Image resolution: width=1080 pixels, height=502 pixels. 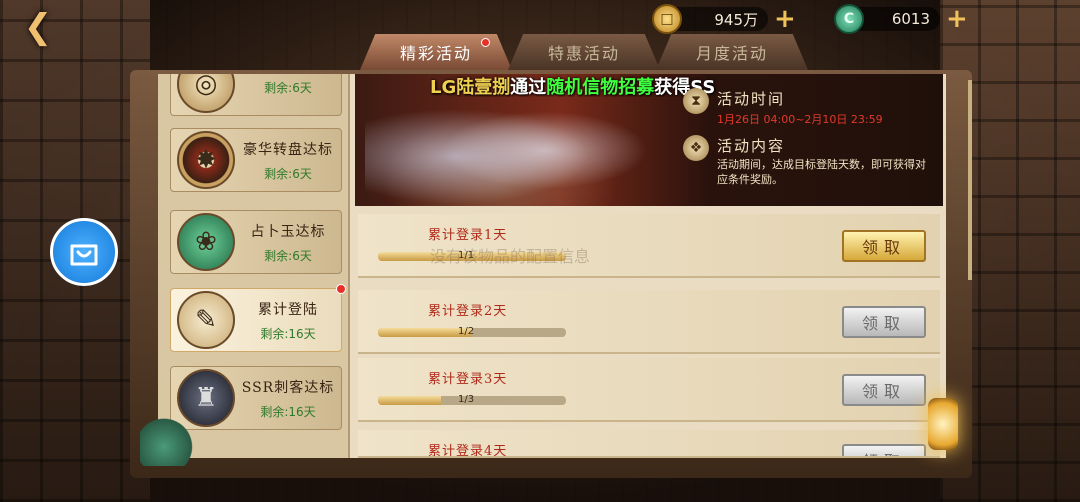 I want to click on progress-label: 1/3, so click(x=466, y=399).